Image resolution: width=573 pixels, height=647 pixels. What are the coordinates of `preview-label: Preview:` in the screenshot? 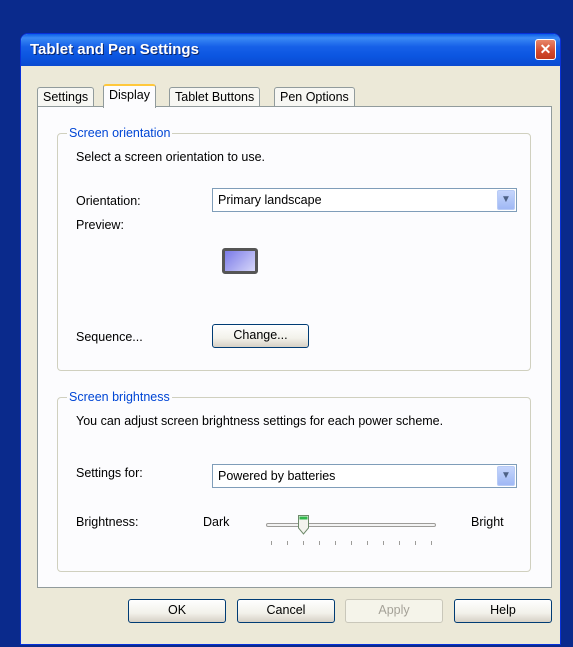 It's located at (100, 225).